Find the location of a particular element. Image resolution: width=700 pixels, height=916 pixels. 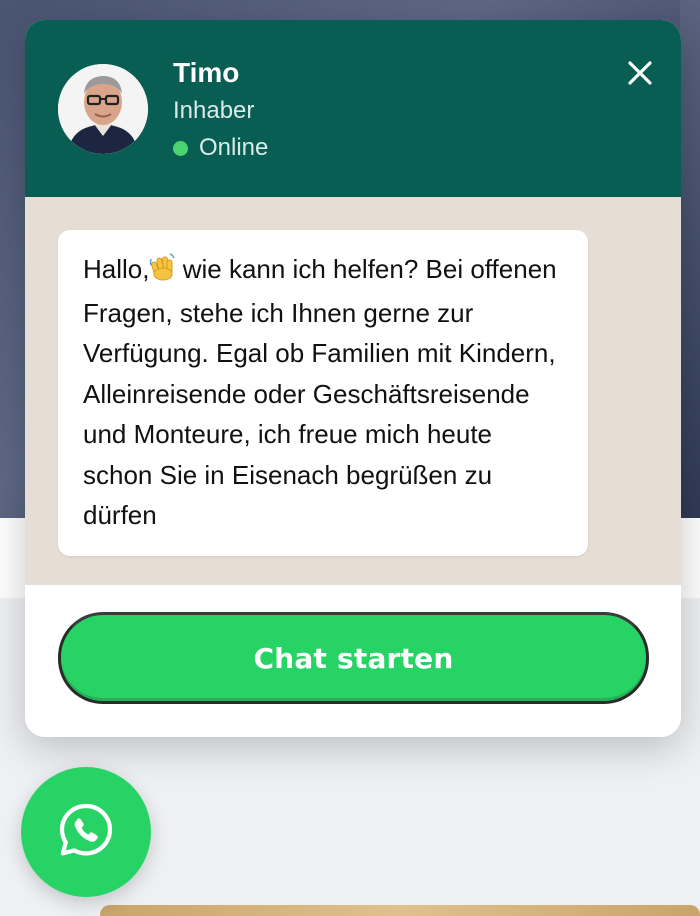

whatsapp-launcher-button is located at coordinates (86, 832).